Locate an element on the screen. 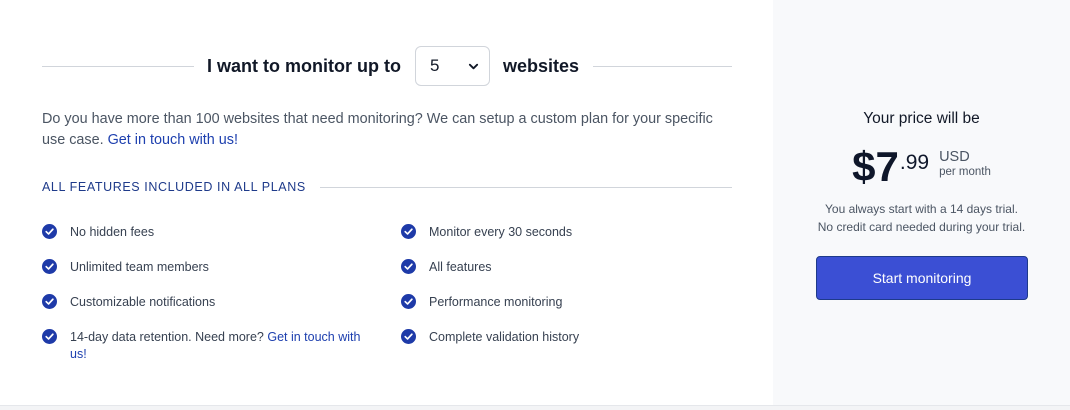  feature-item: All features is located at coordinates (566, 267).